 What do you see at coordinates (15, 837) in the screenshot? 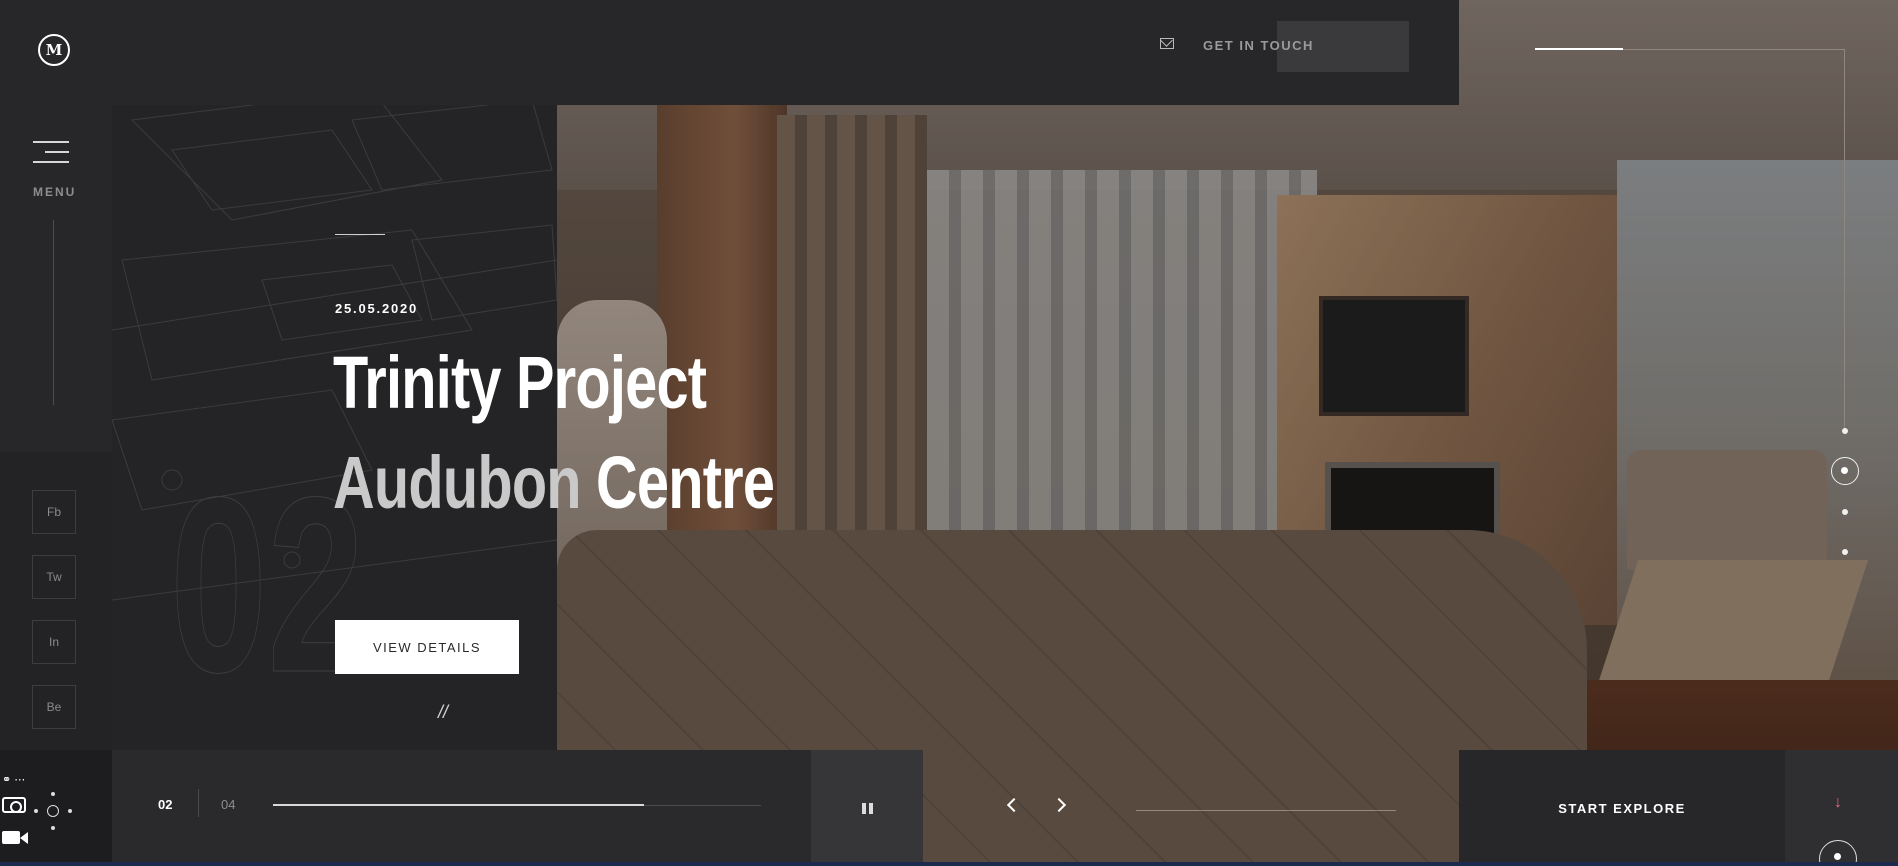
I see `video-camera-icon` at bounding box center [15, 837].